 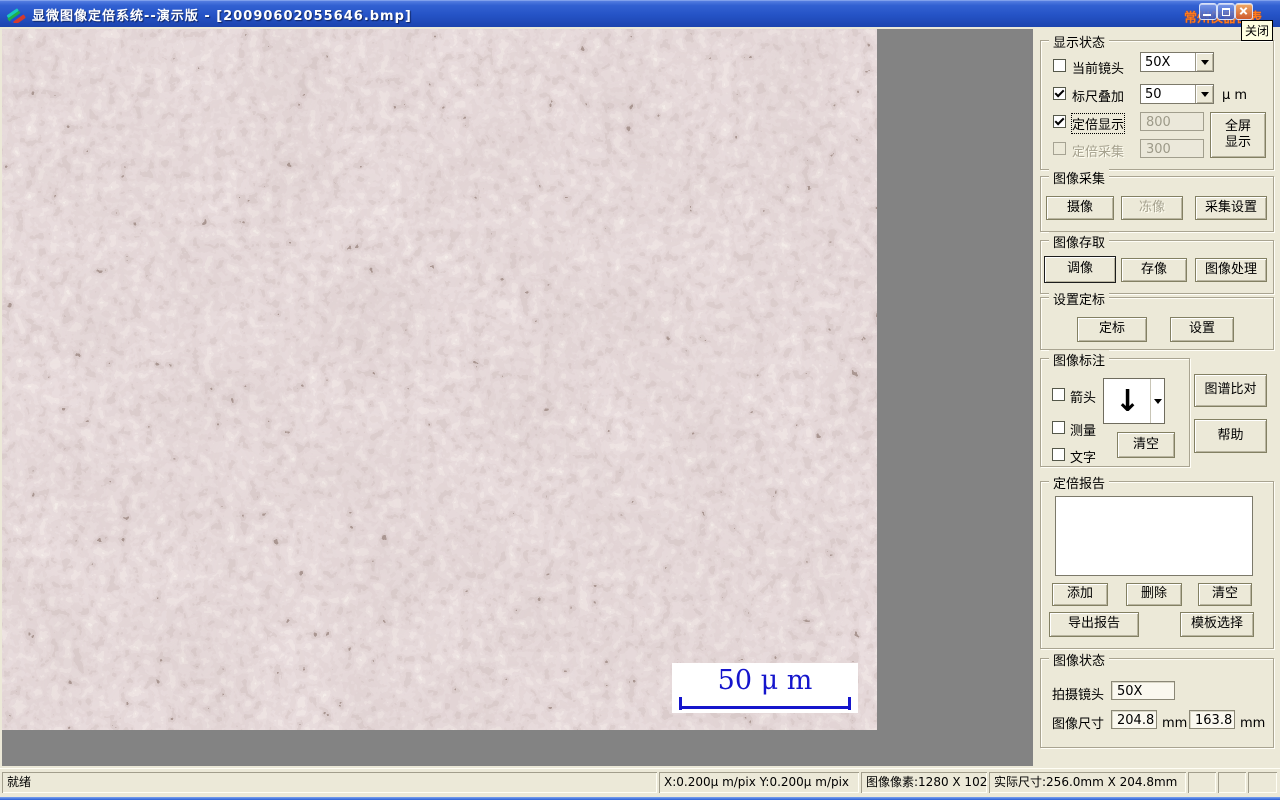 I want to click on measure-checkbox, so click(x=1058, y=427).